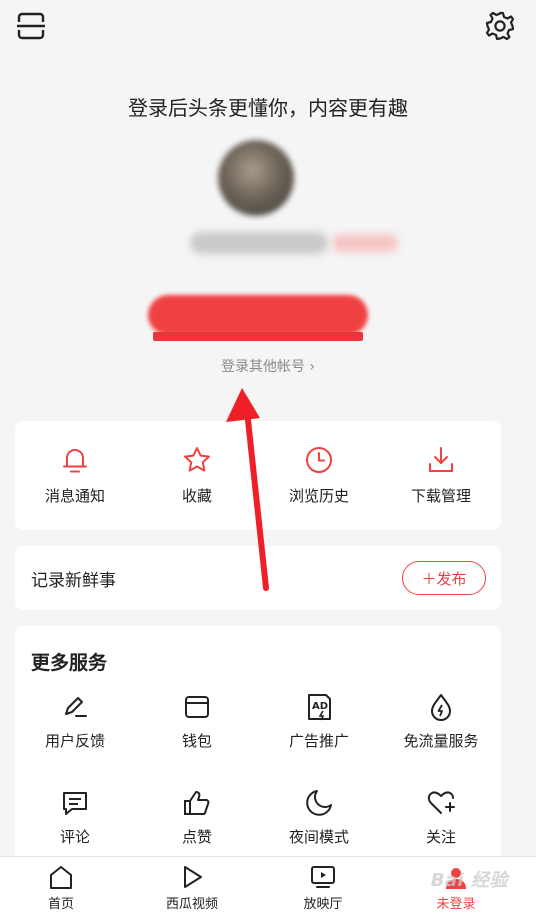 The height and width of the screenshot is (916, 536). What do you see at coordinates (197, 817) in the screenshot?
I see `service-likes: 点赞` at bounding box center [197, 817].